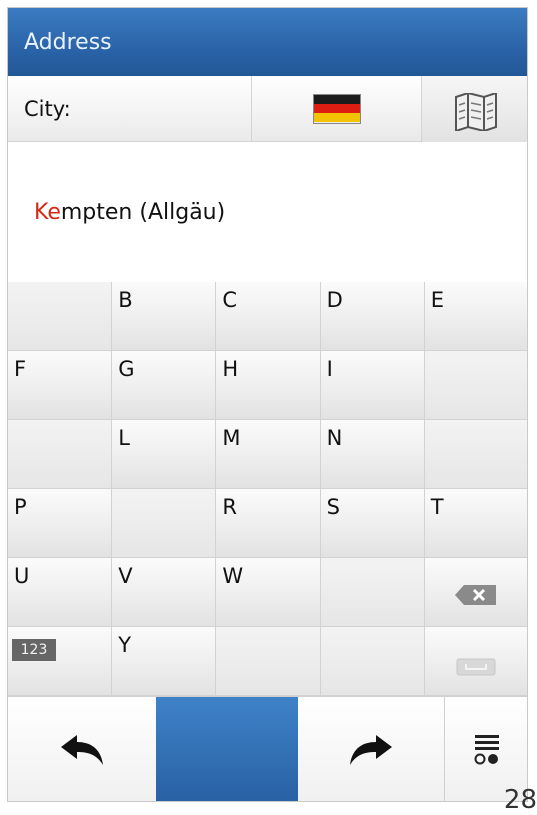 This screenshot has height=815, width=537. Describe the element at coordinates (268, 385) in the screenshot. I see `key-h: H` at that location.